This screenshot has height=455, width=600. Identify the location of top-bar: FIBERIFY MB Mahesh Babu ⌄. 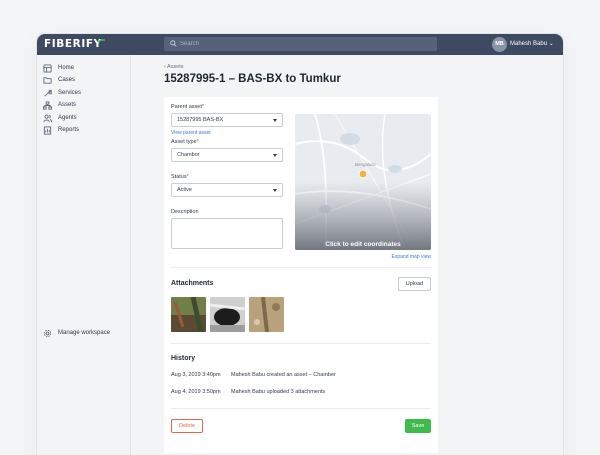
(300, 44).